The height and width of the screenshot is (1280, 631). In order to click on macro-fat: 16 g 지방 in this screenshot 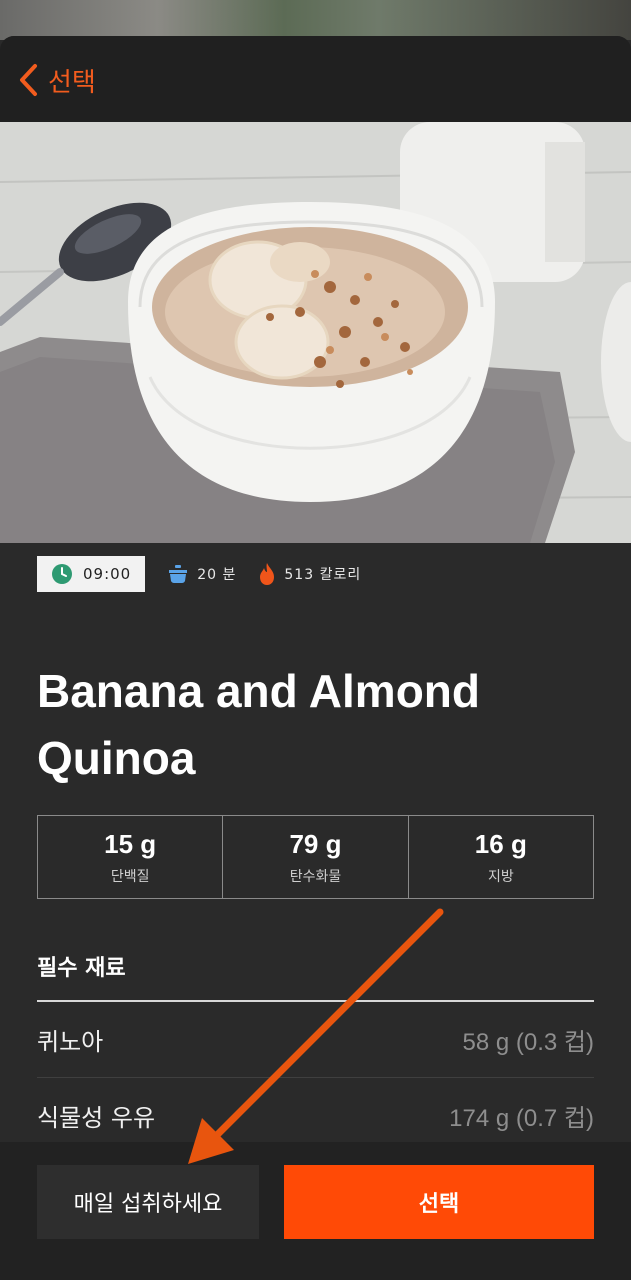, I will do `click(501, 857)`.